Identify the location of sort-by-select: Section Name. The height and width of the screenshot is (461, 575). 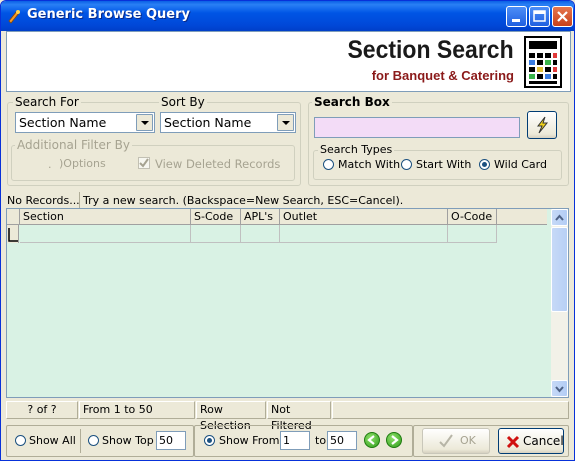
(228, 122).